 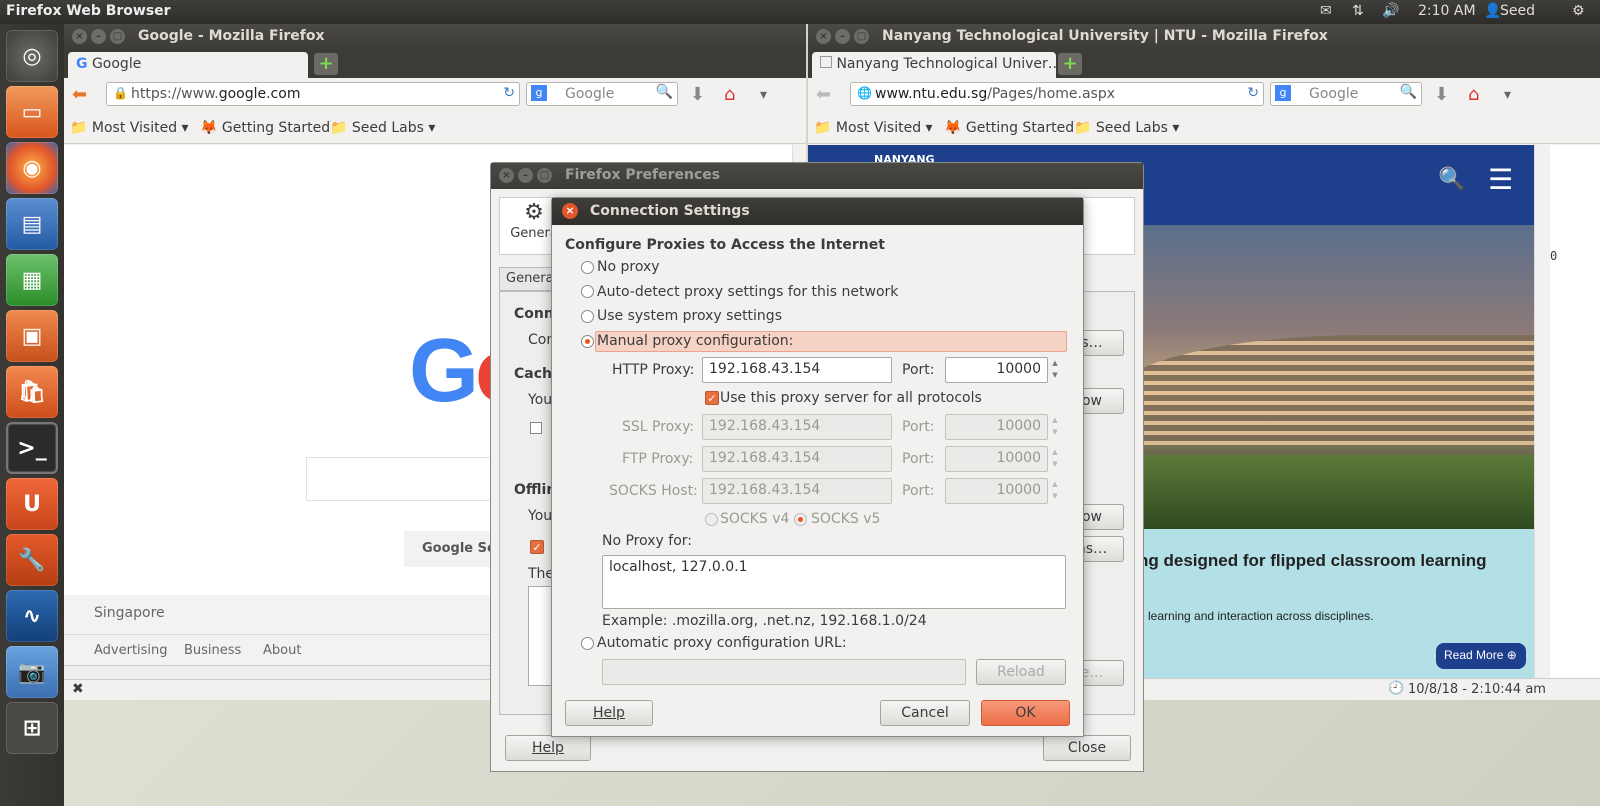 I want to click on socks-port-input: 10000, so click(x=996, y=491).